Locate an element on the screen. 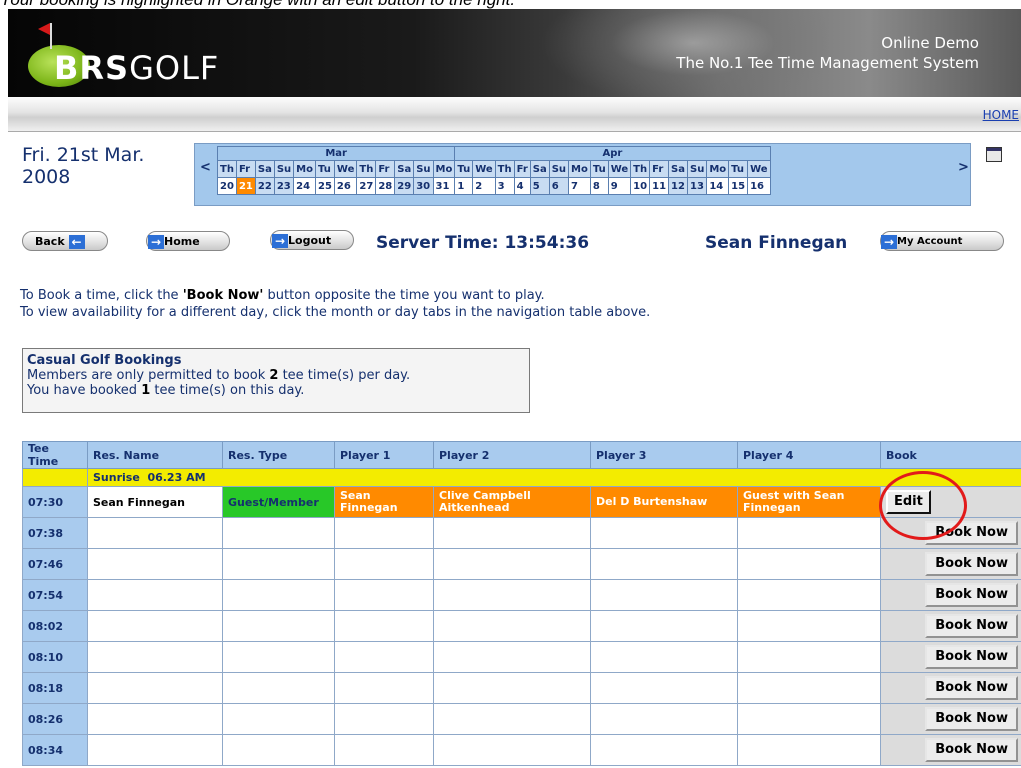 The height and width of the screenshot is (768, 1021). arrow-right-icon: → is located at coordinates (889, 242).